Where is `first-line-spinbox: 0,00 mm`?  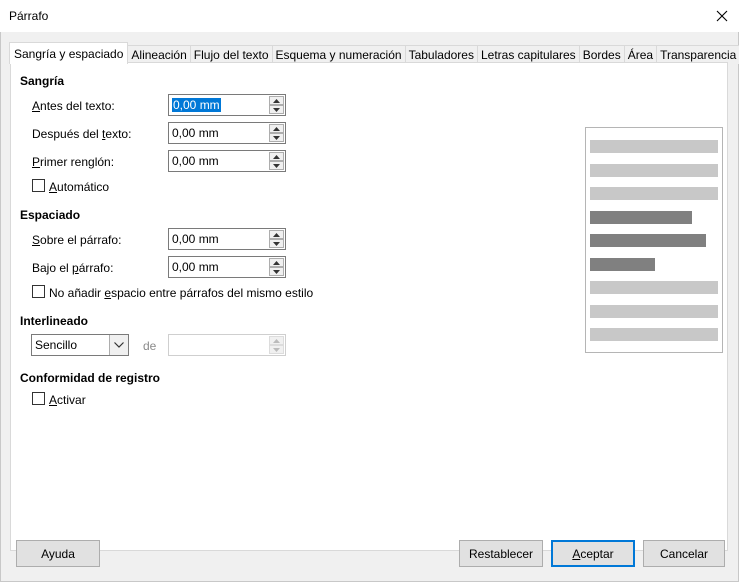 first-line-spinbox: 0,00 mm is located at coordinates (227, 161).